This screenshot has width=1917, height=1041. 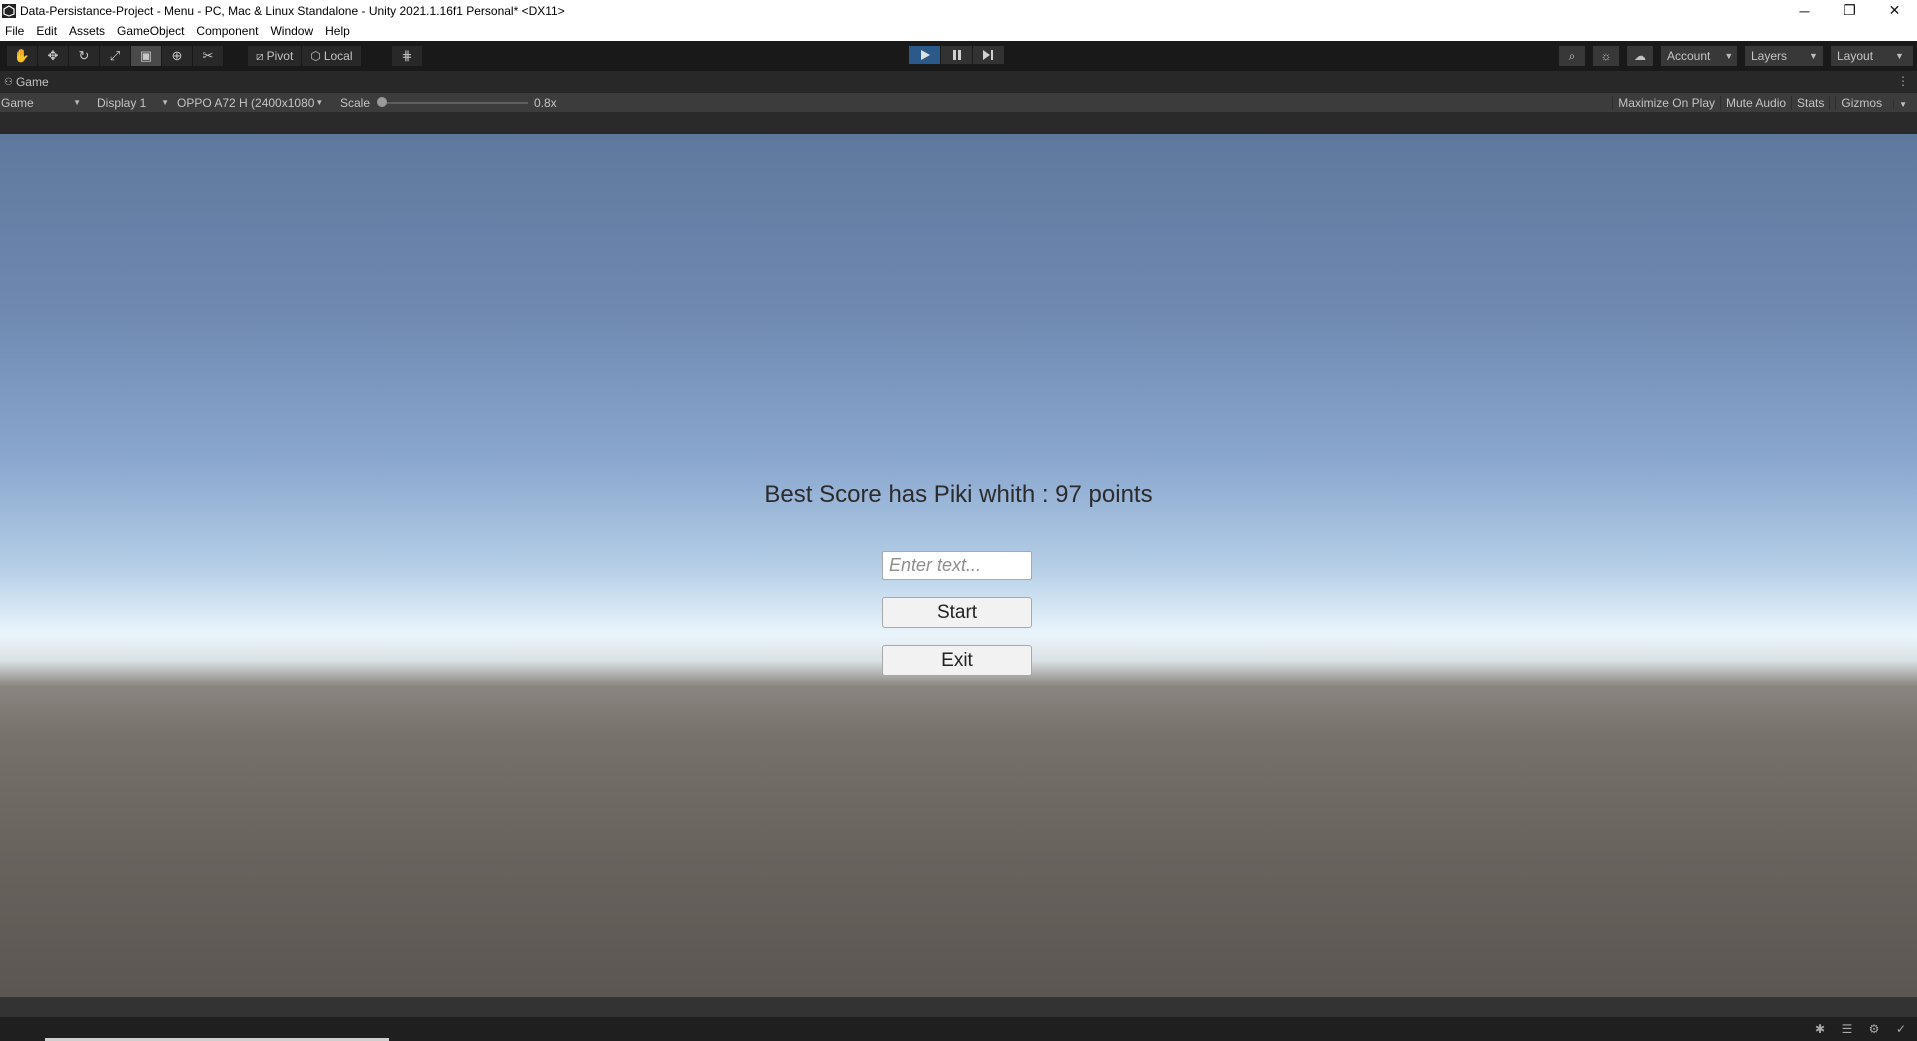 I want to click on resolution-dropdown: OPPO A72 H (2400x1080 ▼, so click(x=253, y=102).